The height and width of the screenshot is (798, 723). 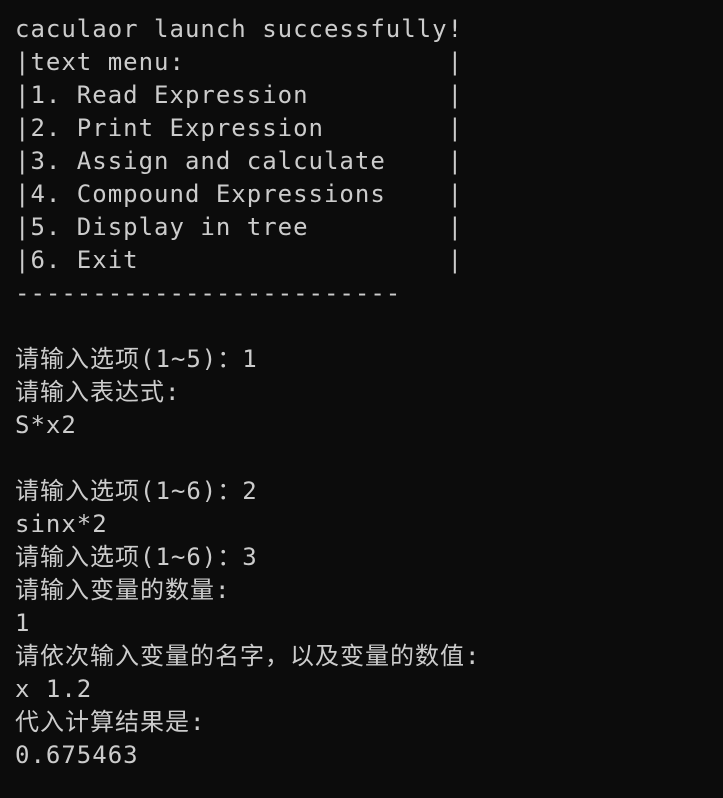 What do you see at coordinates (136, 491) in the screenshot?
I see `prompt-option-2: 请输入选项(1~6)：2` at bounding box center [136, 491].